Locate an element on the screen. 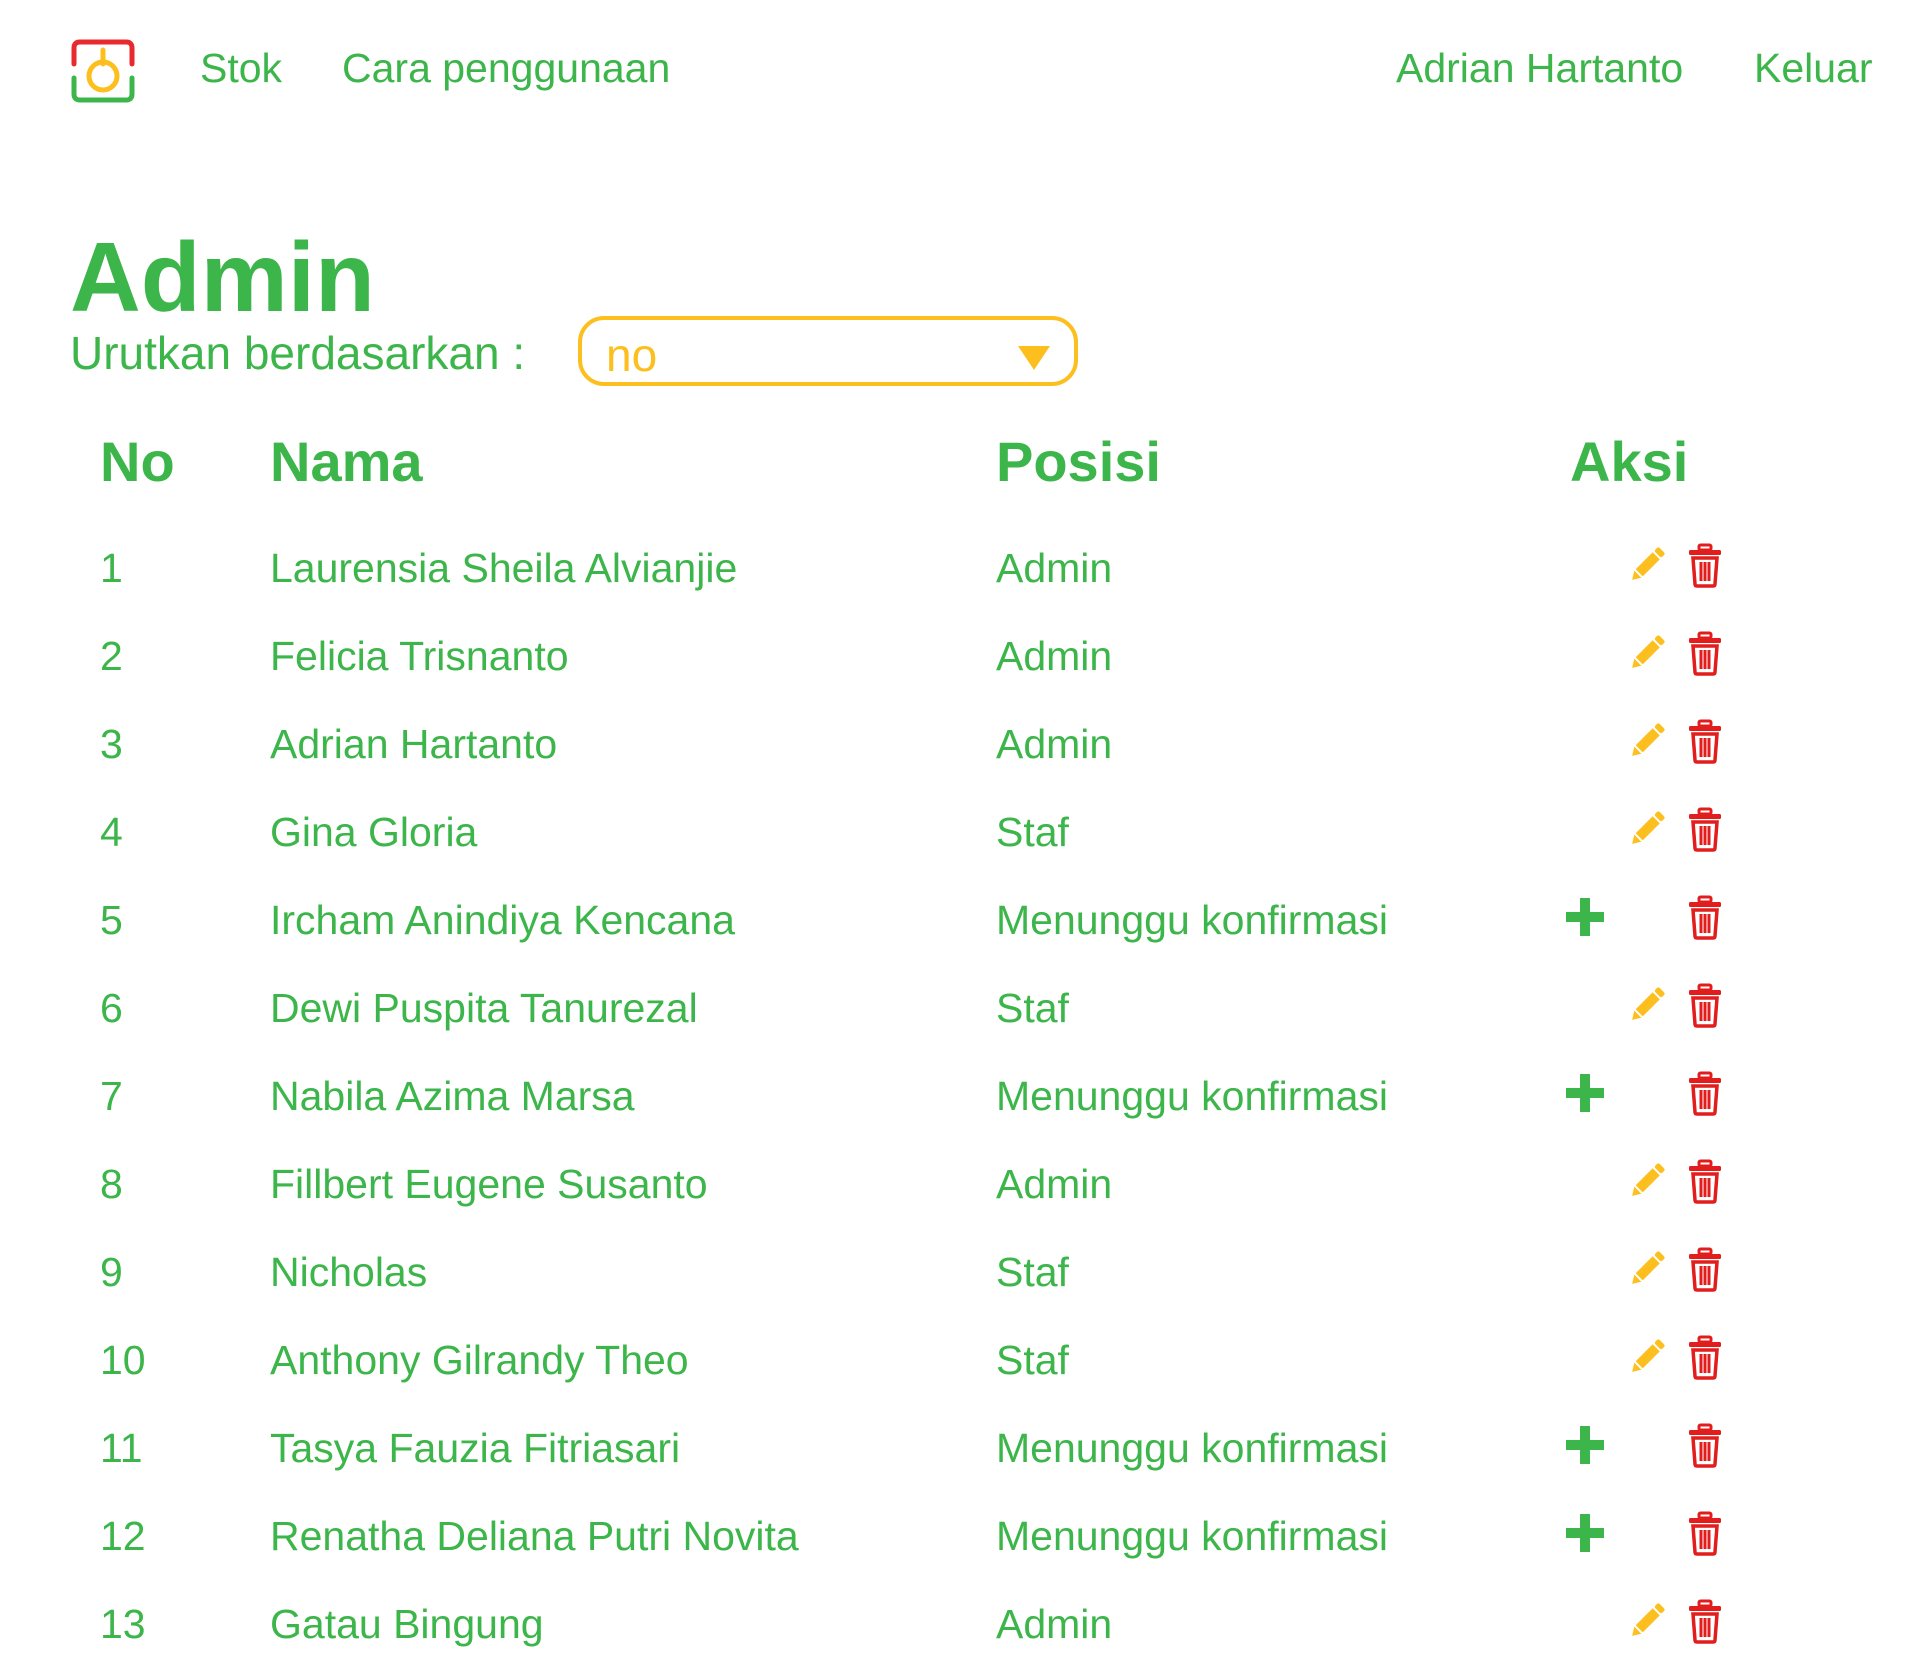 This screenshot has height=1668, width=1920. row-no: 13 is located at coordinates (123, 1624).